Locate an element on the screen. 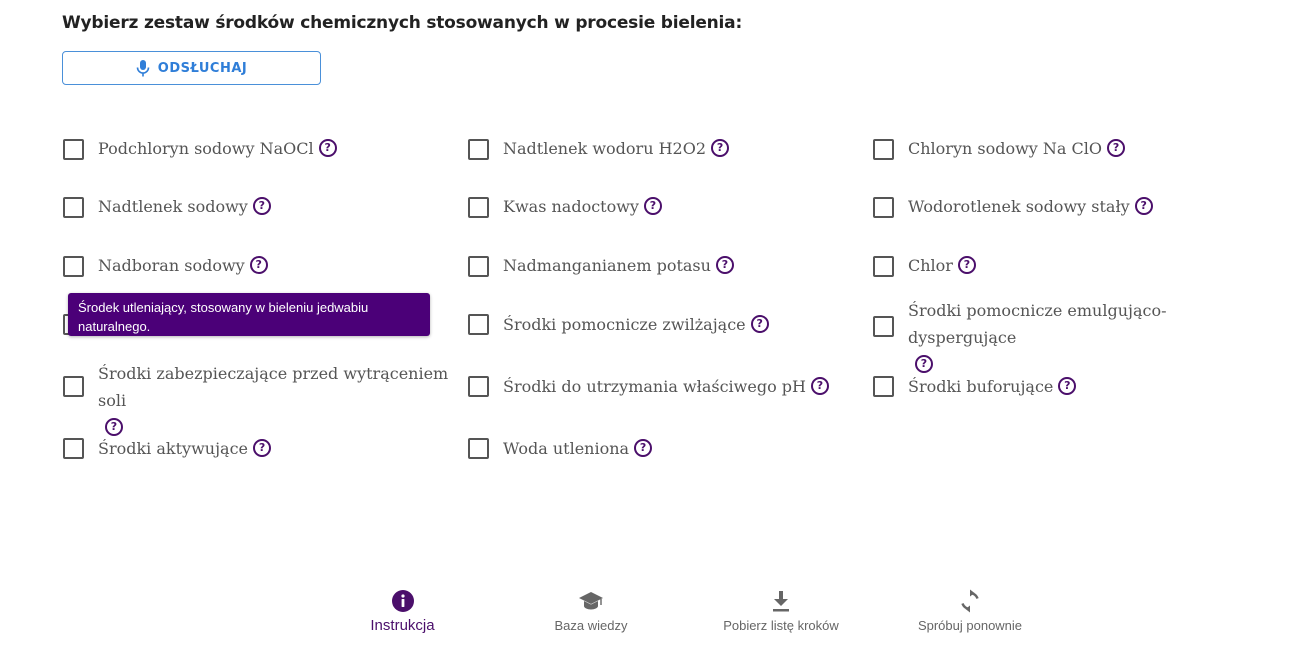 The height and width of the screenshot is (647, 1296). option-label: Środki pomocnicze zwilżające is located at coordinates (624, 324).